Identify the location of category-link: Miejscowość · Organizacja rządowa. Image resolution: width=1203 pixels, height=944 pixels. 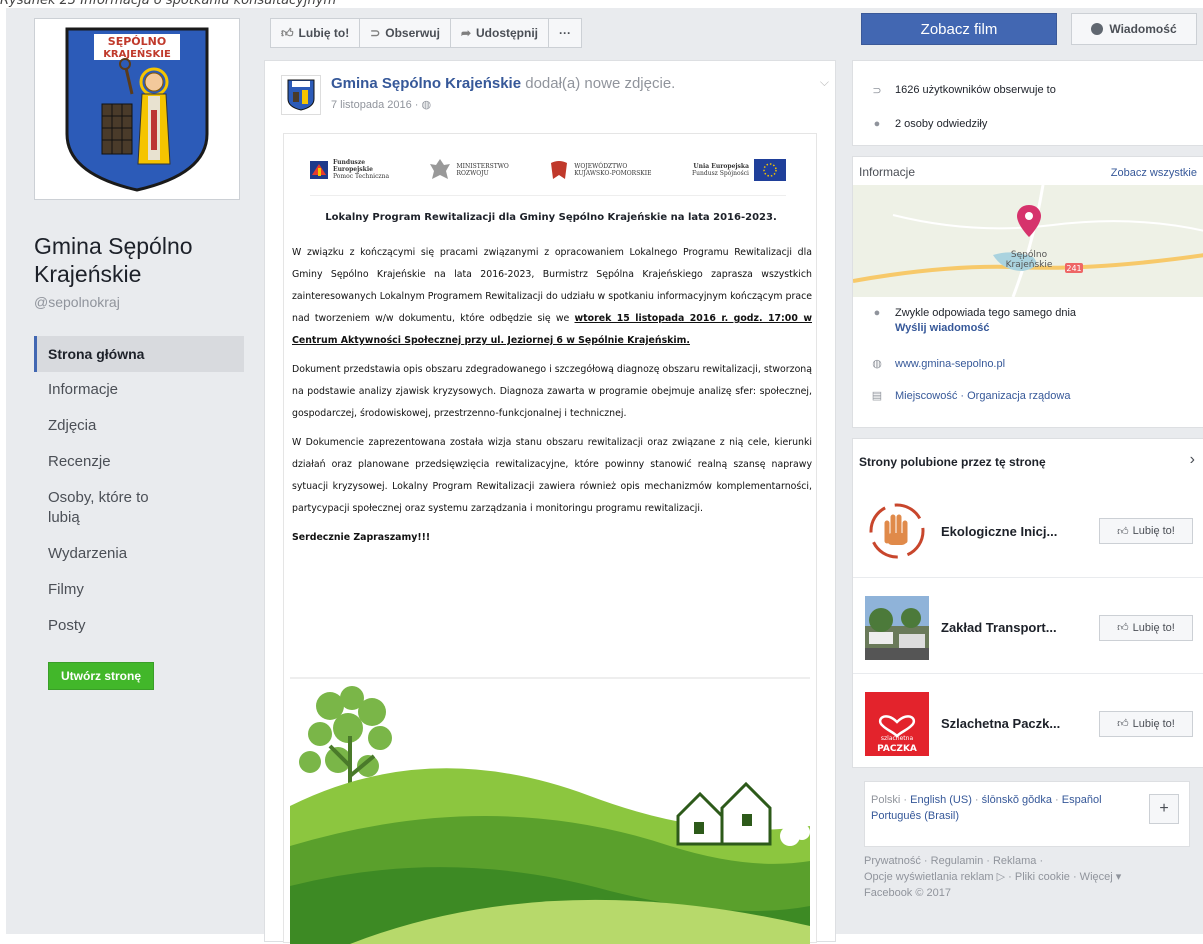
(982, 396).